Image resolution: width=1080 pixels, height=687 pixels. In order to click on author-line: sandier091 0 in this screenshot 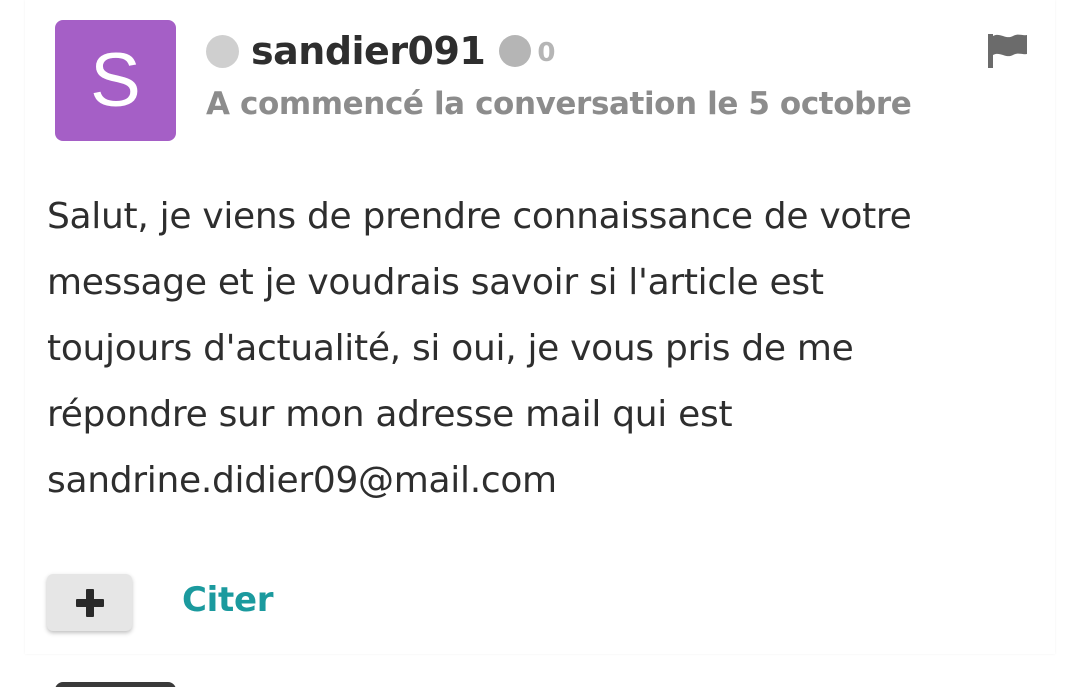, I will do `click(380, 51)`.